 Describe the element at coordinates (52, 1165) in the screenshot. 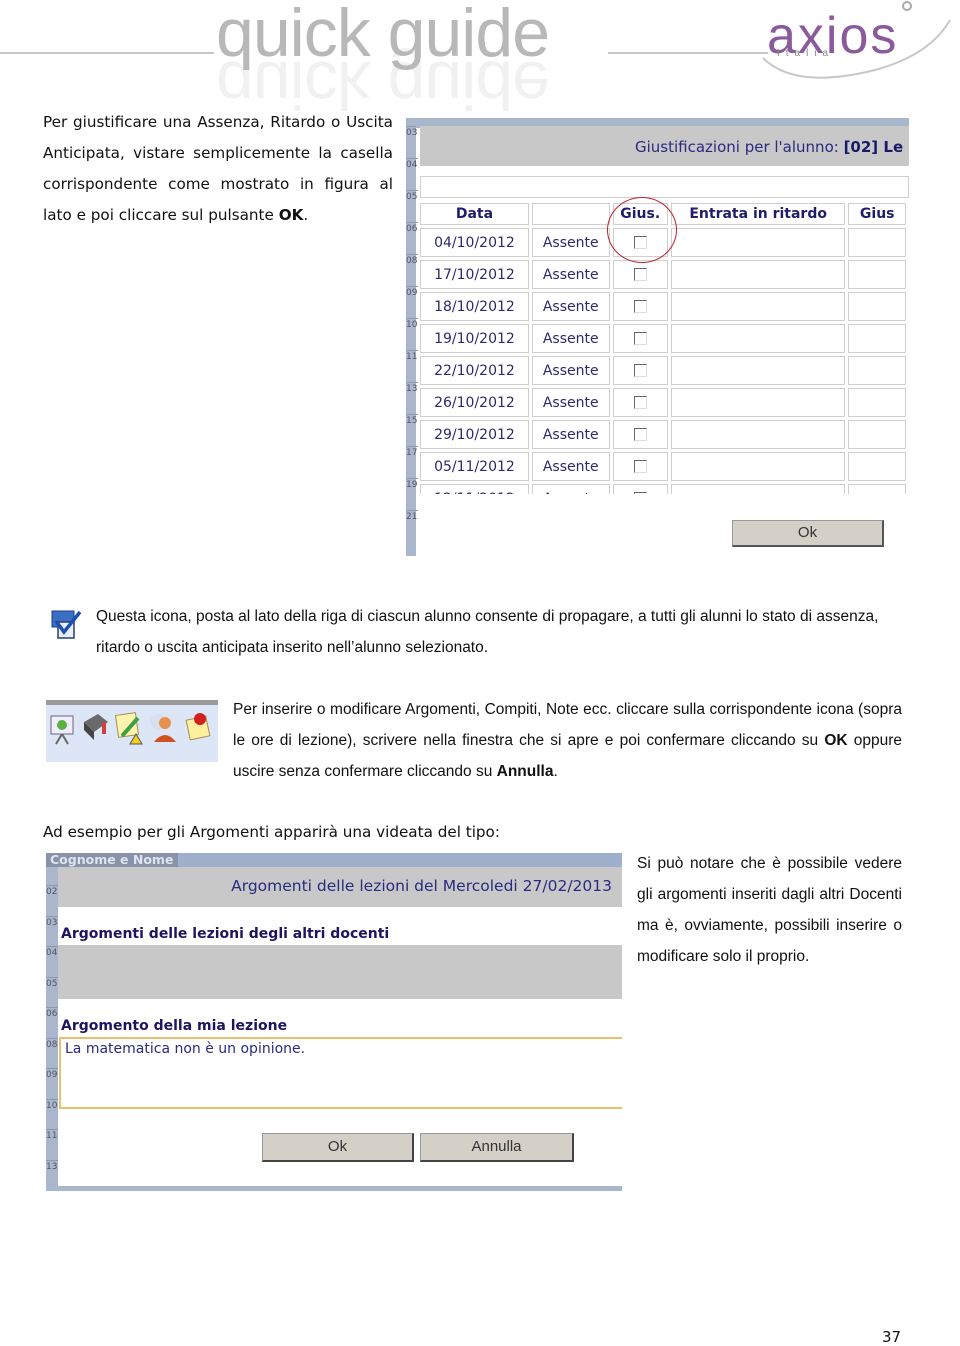

I see `row-number: 13` at that location.